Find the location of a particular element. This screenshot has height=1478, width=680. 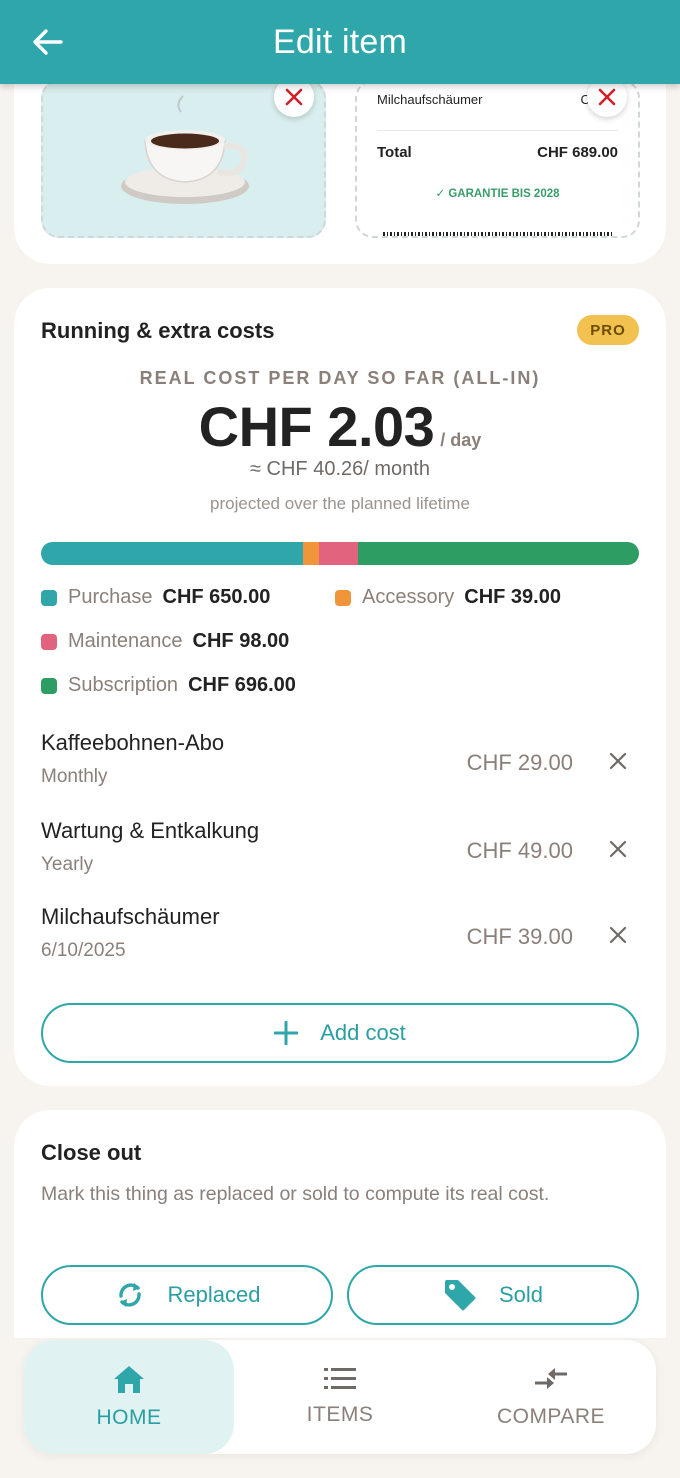

bar-segment-purchase is located at coordinates (172, 553).